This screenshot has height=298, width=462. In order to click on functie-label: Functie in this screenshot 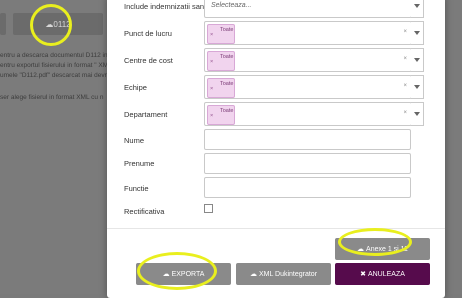, I will do `click(136, 188)`.